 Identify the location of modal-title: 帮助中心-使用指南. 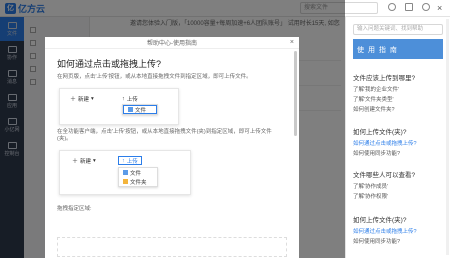
(172, 43).